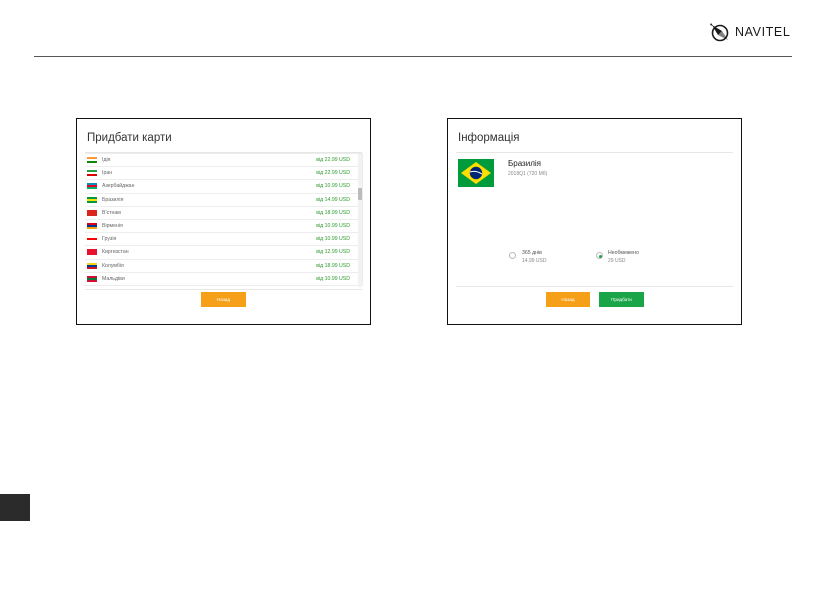 The width and height of the screenshot is (840, 595). Describe the element at coordinates (476, 173) in the screenshot. I see `brazil-flag-icon` at that location.